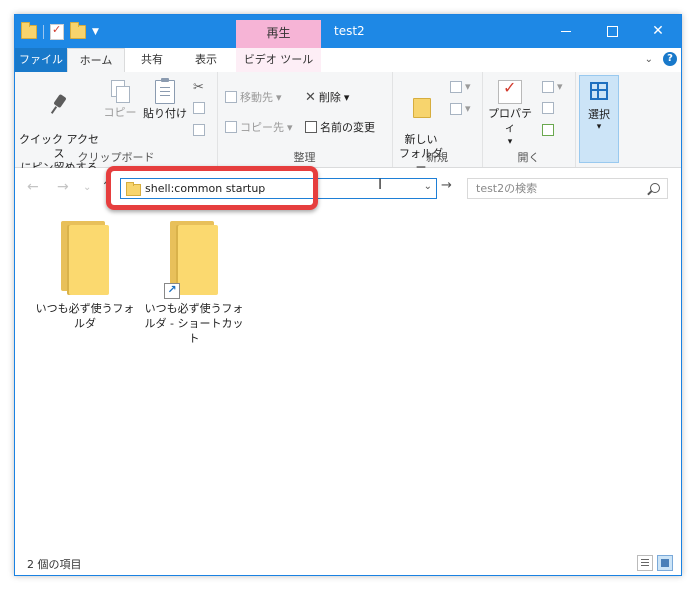  Describe the element at coordinates (456, 108) in the screenshot. I see `easy-access-icon` at that location.